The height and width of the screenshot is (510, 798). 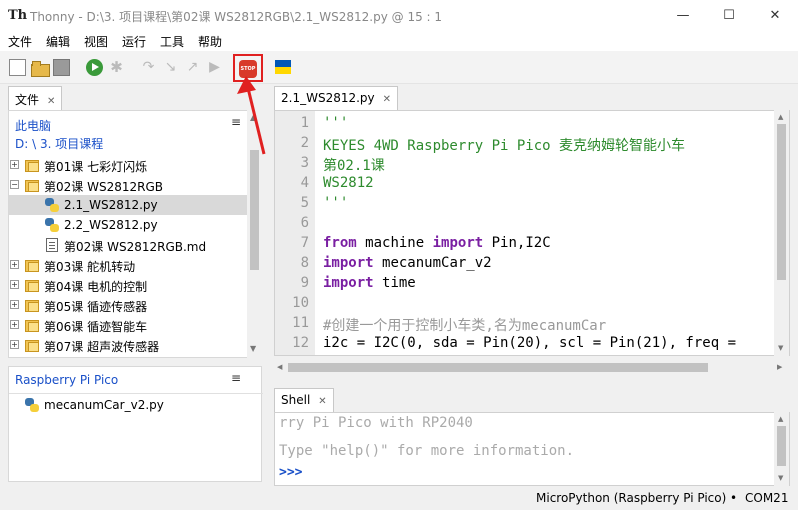 What do you see at coordinates (148, 67) in the screenshot?
I see `step-over-icon: ↷` at bounding box center [148, 67].